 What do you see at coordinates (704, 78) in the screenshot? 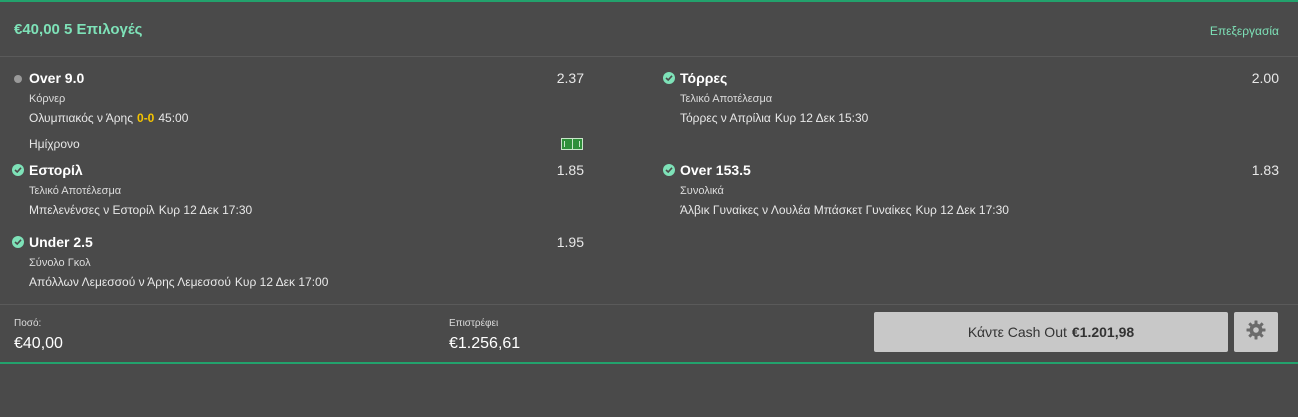
I see `selection-name: Τόρρες` at bounding box center [704, 78].